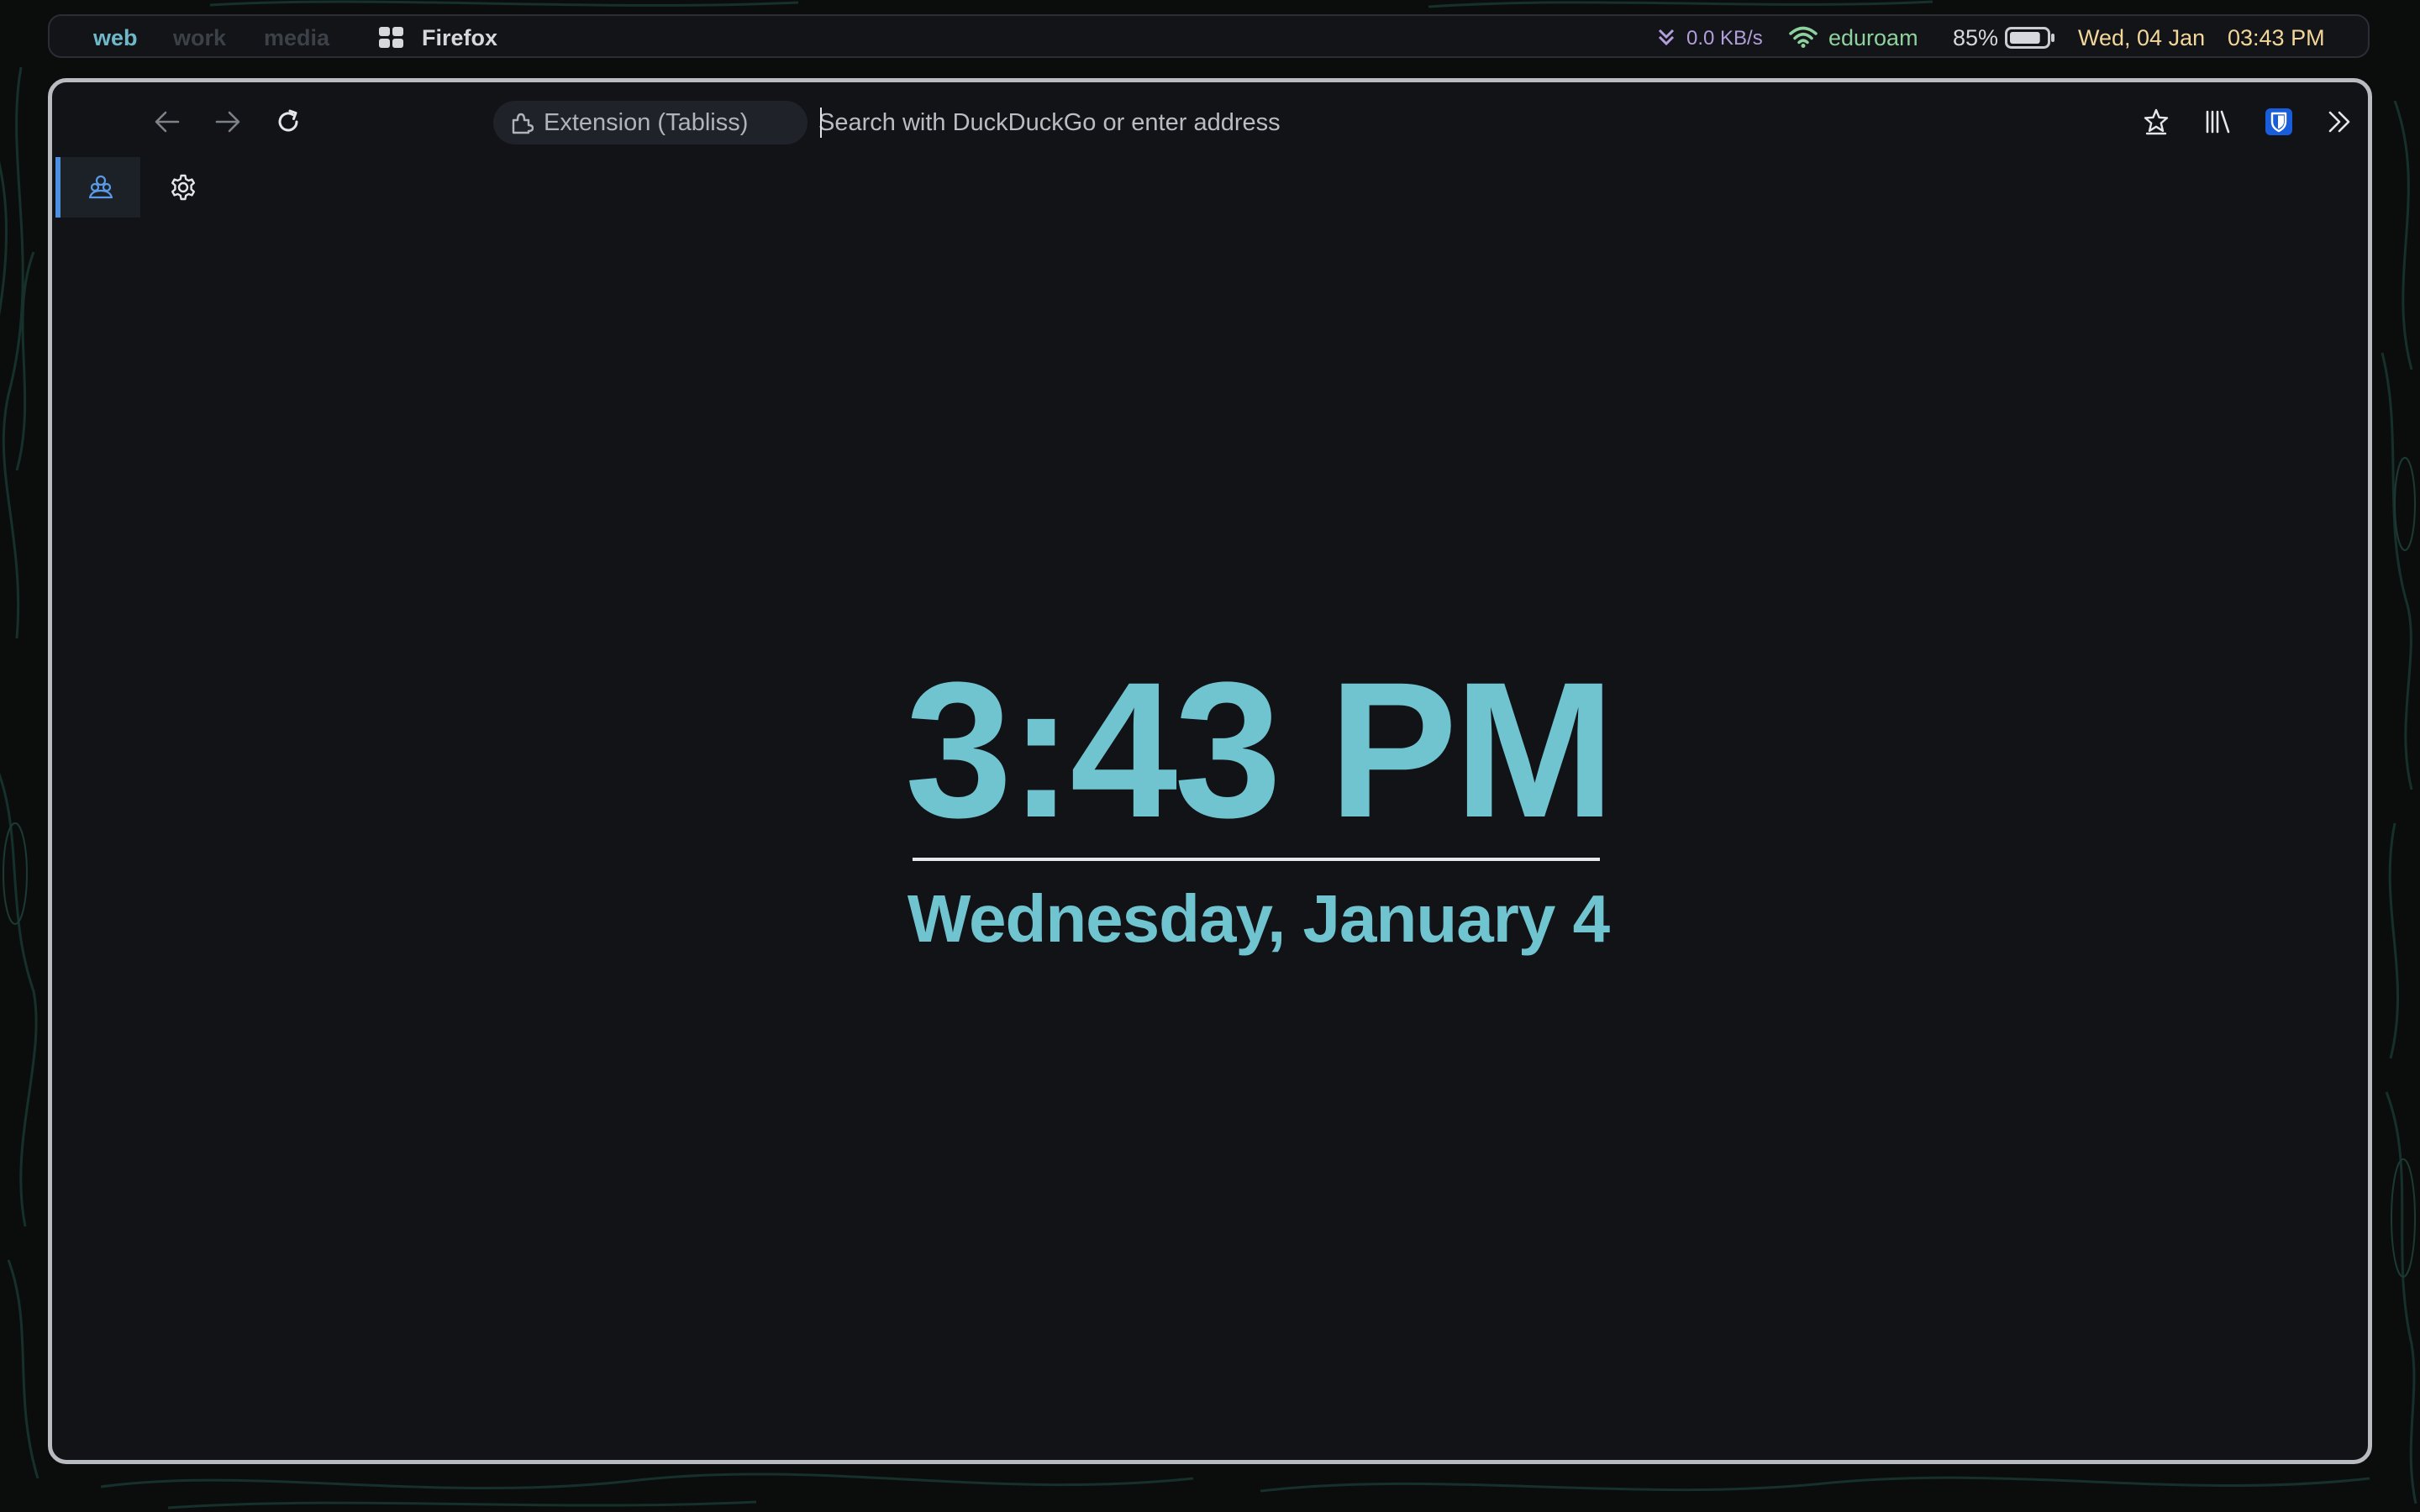 The image size is (2420, 1512). What do you see at coordinates (2025, 38) in the screenshot?
I see `battery-fill` at bounding box center [2025, 38].